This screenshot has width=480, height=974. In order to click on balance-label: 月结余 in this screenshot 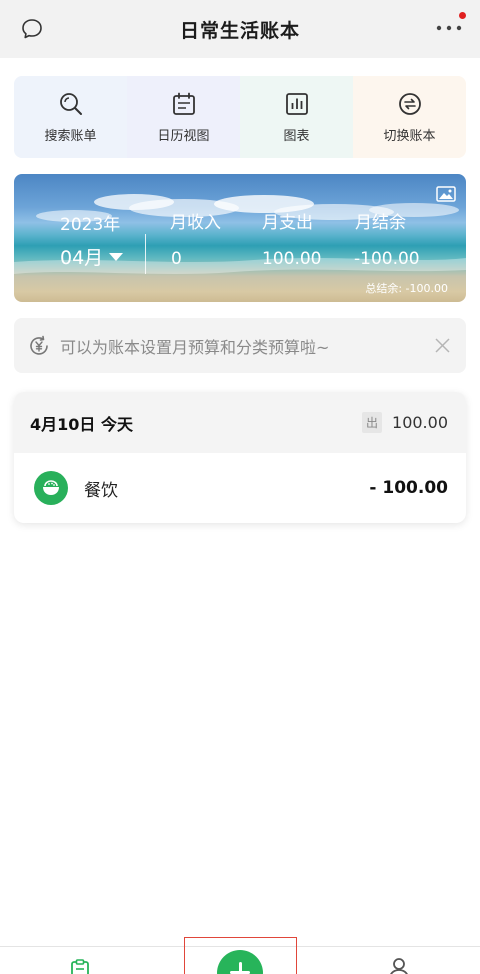, I will do `click(380, 223)`.